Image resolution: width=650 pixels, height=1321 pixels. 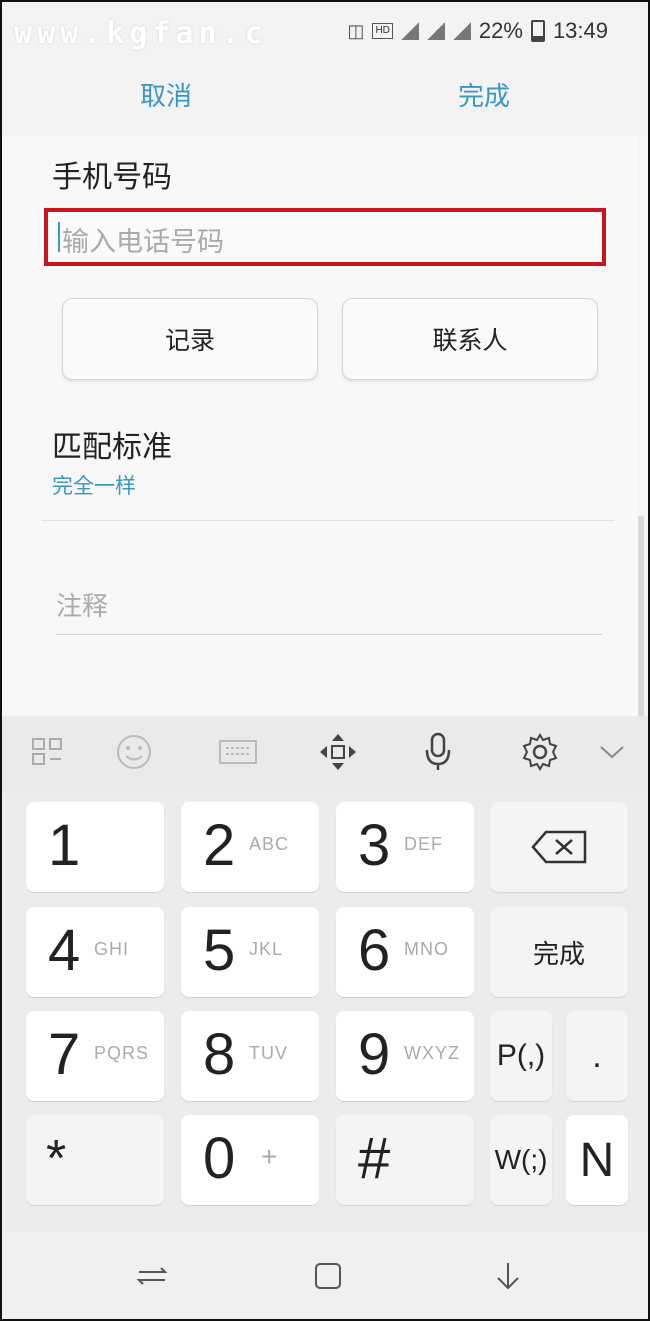 I want to click on key-3: 3 DEF, so click(x=405, y=847).